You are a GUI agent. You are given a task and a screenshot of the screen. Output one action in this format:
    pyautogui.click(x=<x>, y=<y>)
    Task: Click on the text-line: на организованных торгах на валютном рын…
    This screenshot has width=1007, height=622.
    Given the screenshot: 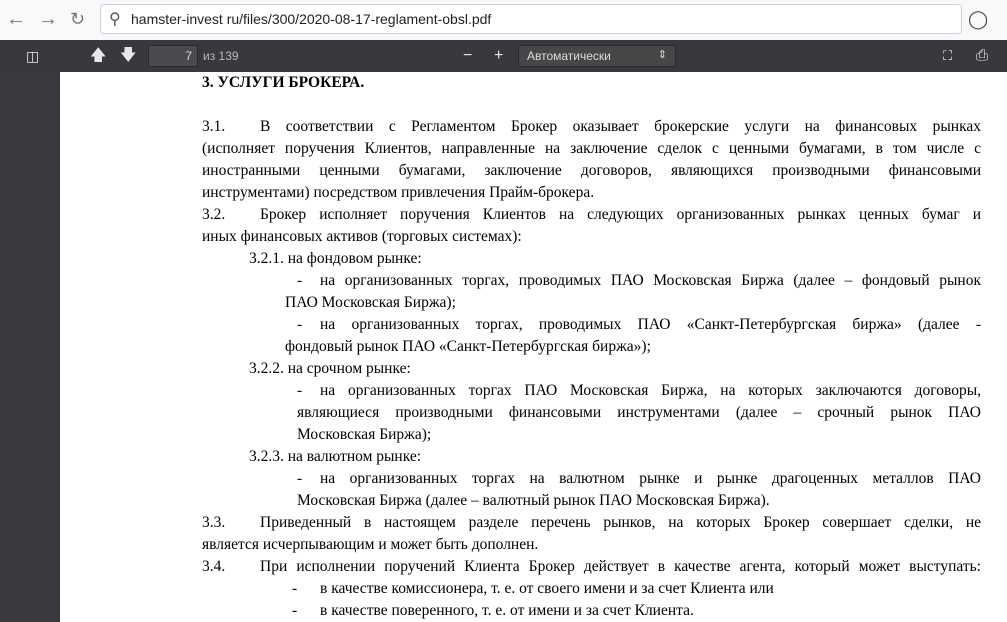 What is the action you would take?
    pyautogui.click(x=650, y=478)
    